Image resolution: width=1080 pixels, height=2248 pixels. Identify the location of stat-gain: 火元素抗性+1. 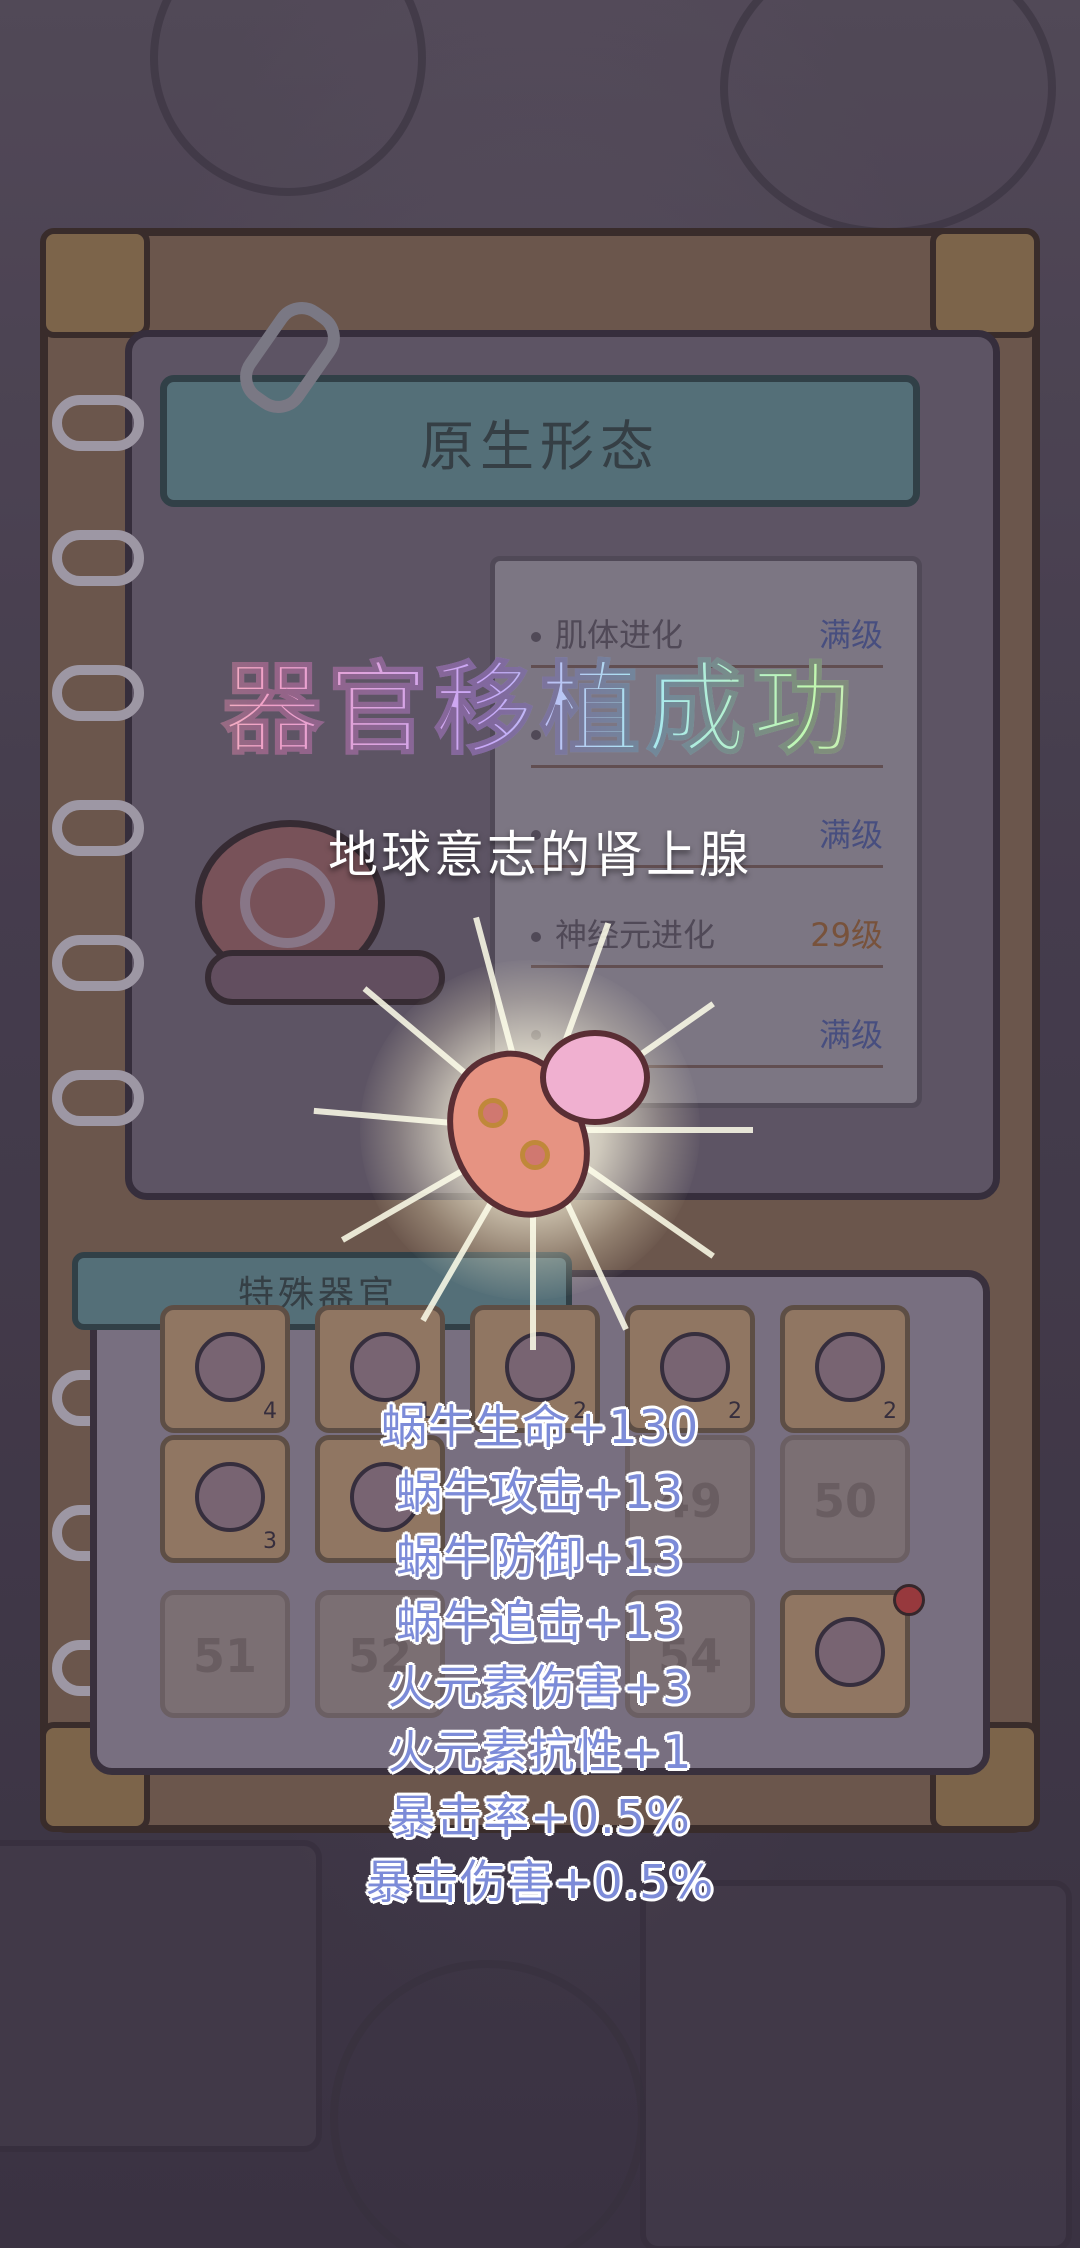
(540, 1752).